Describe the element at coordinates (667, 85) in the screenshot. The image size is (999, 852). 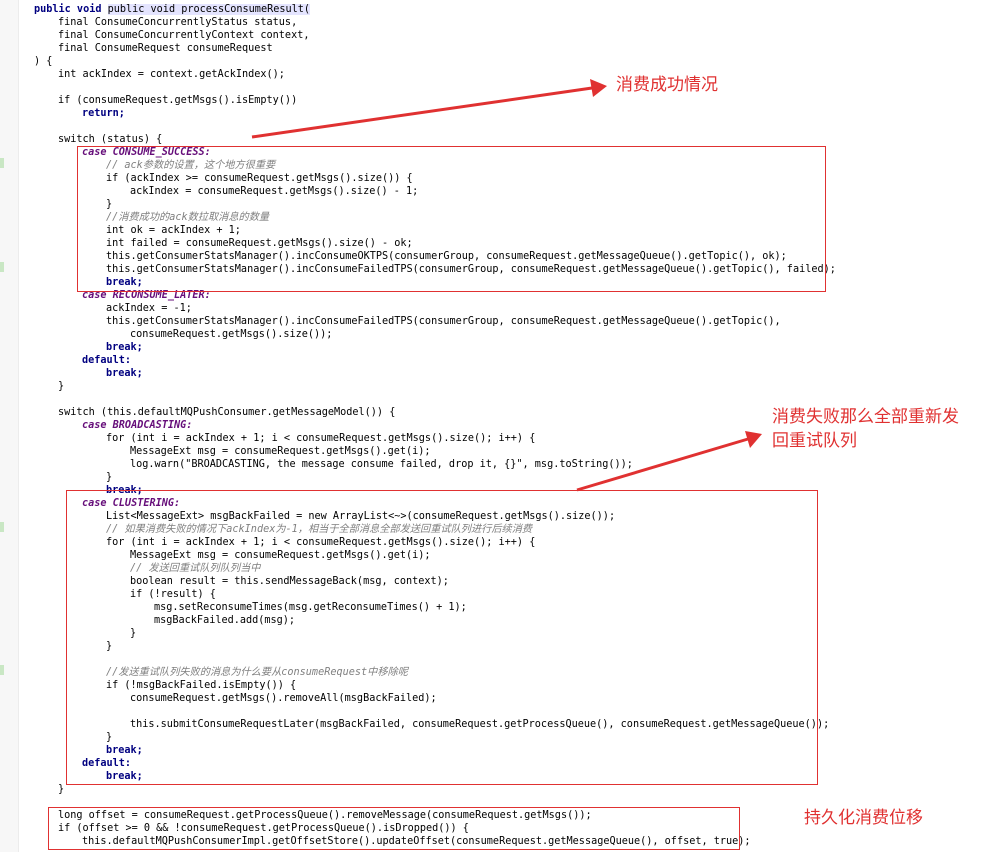
I see `success-annotation: 消费成功情况` at that location.